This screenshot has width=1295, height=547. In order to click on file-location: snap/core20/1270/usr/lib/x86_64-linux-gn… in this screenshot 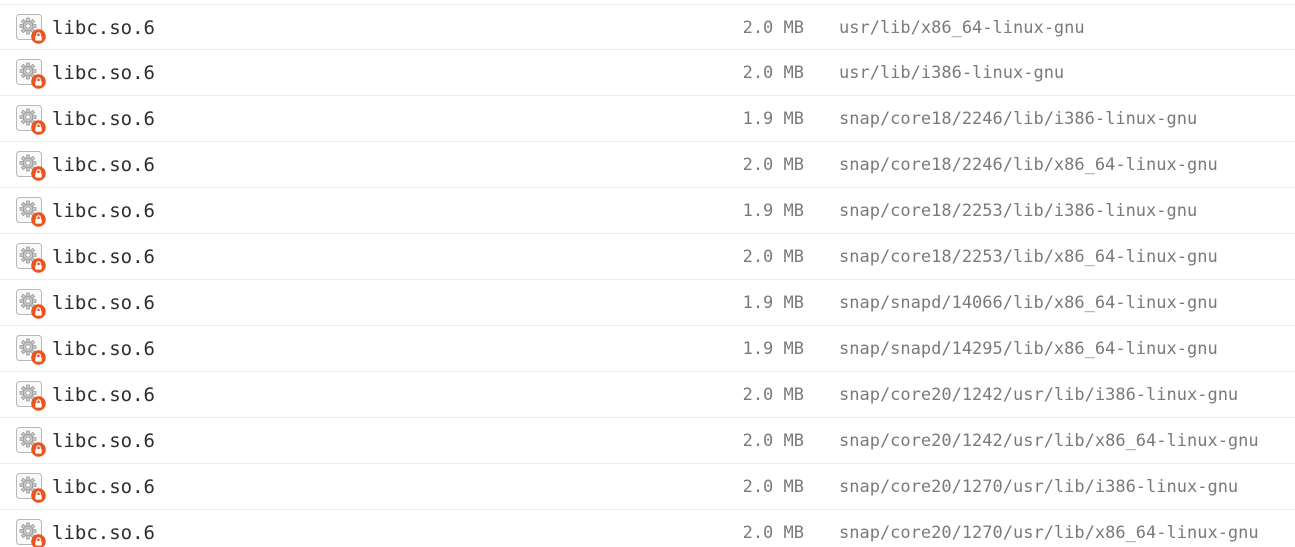, I will do `click(1049, 533)`.